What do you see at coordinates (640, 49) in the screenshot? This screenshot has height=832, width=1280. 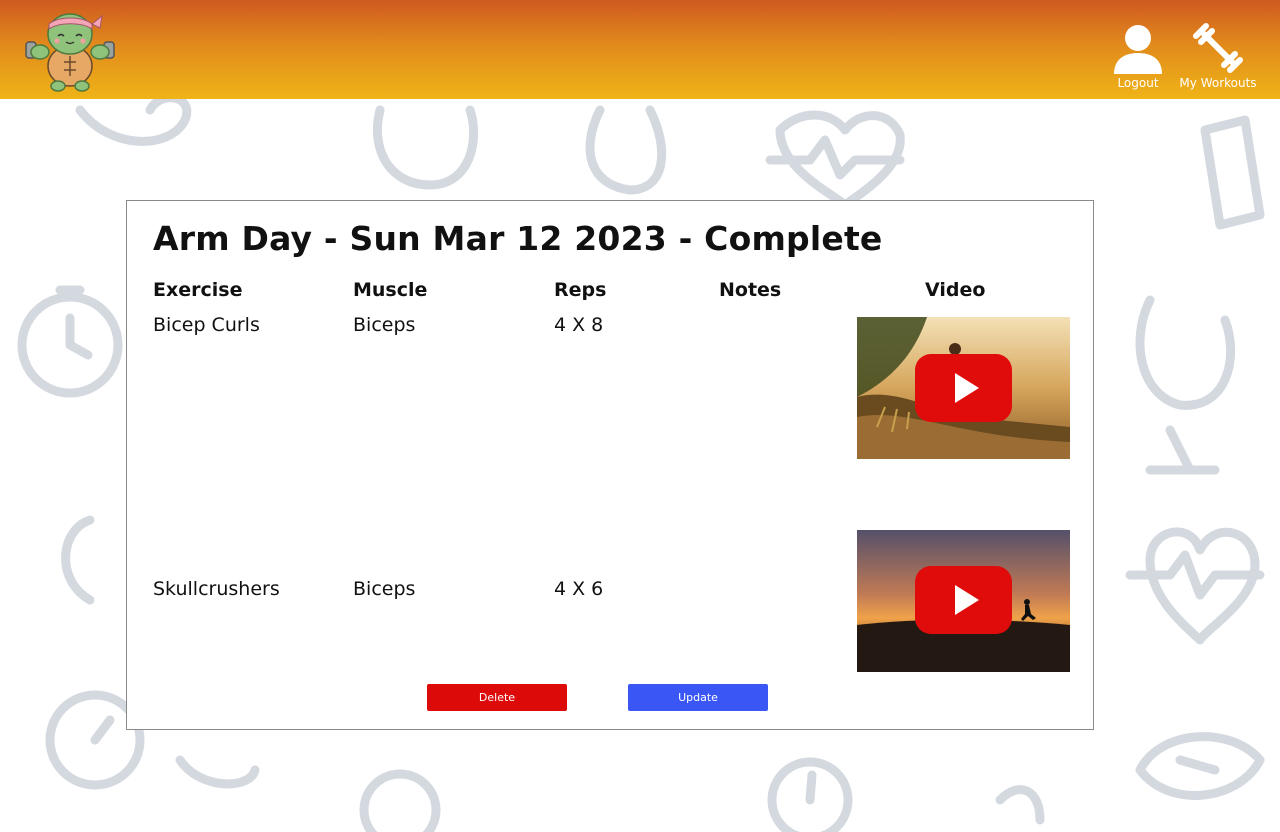 I see `app-header: Logout My Workouts` at bounding box center [640, 49].